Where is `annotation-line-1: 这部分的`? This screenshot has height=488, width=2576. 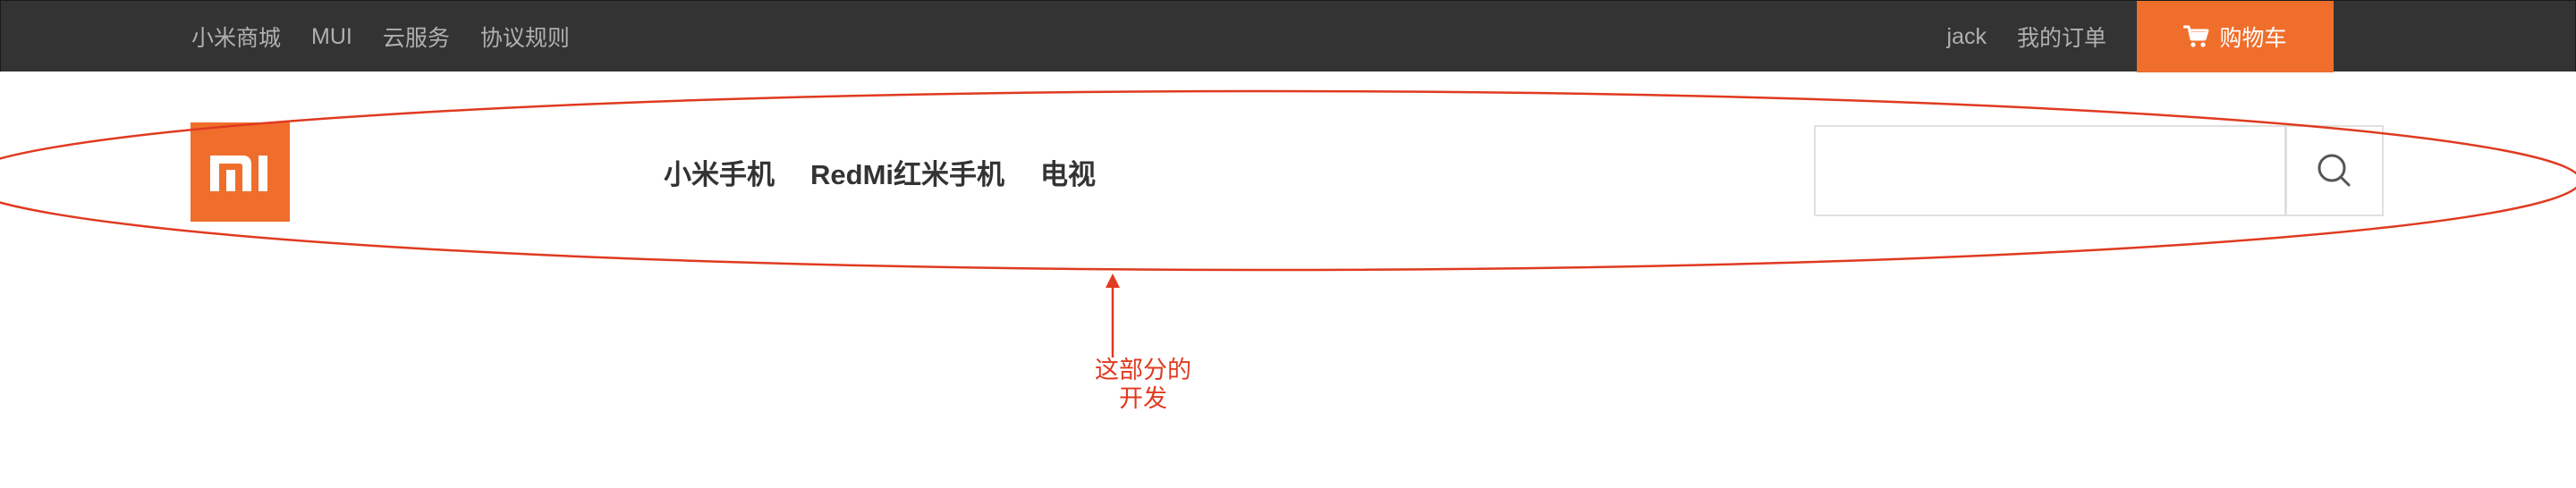
annotation-line-1: 这部分的 is located at coordinates (1143, 370).